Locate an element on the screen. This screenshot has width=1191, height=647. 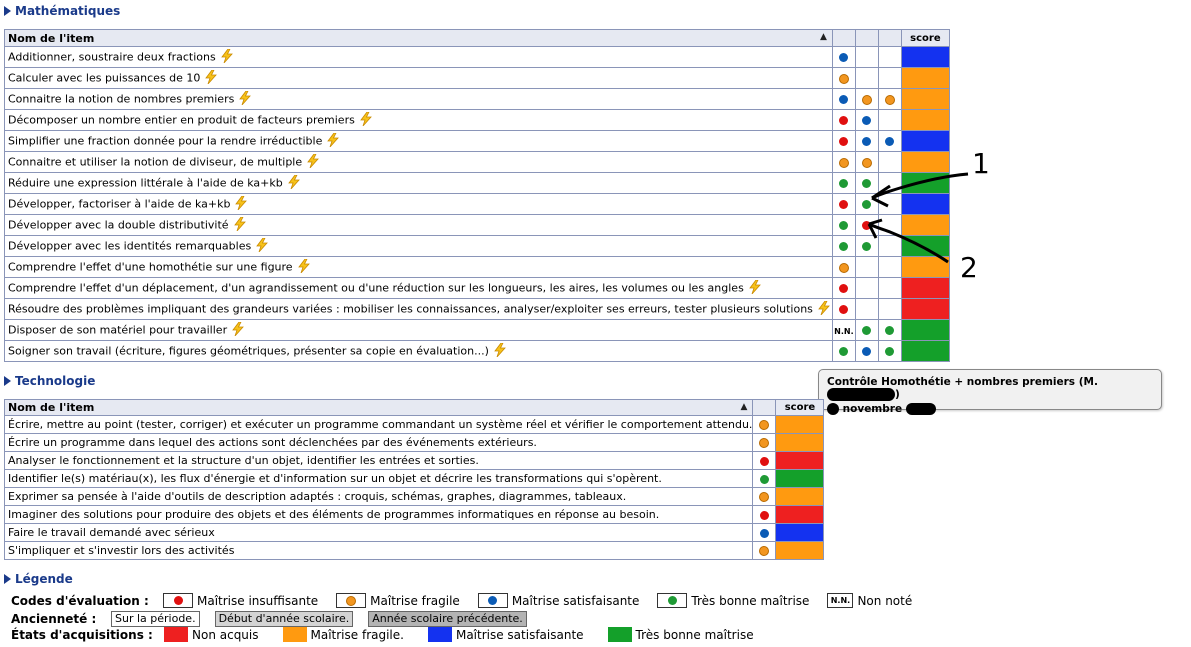
legend-etat-item: Maîtrise satisfaisante is located at coordinates (505, 634).